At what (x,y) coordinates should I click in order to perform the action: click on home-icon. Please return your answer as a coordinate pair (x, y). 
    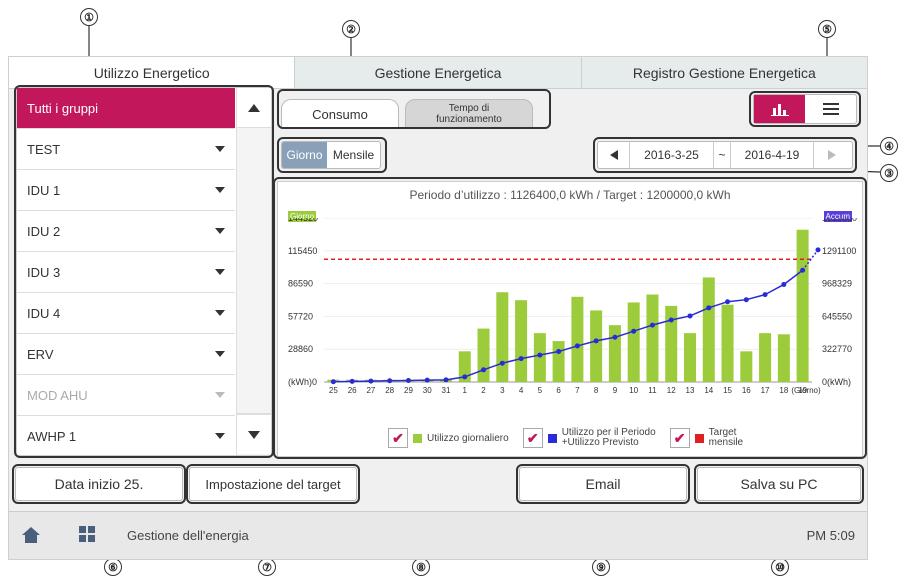
    Looking at the image, I should click on (31, 535).